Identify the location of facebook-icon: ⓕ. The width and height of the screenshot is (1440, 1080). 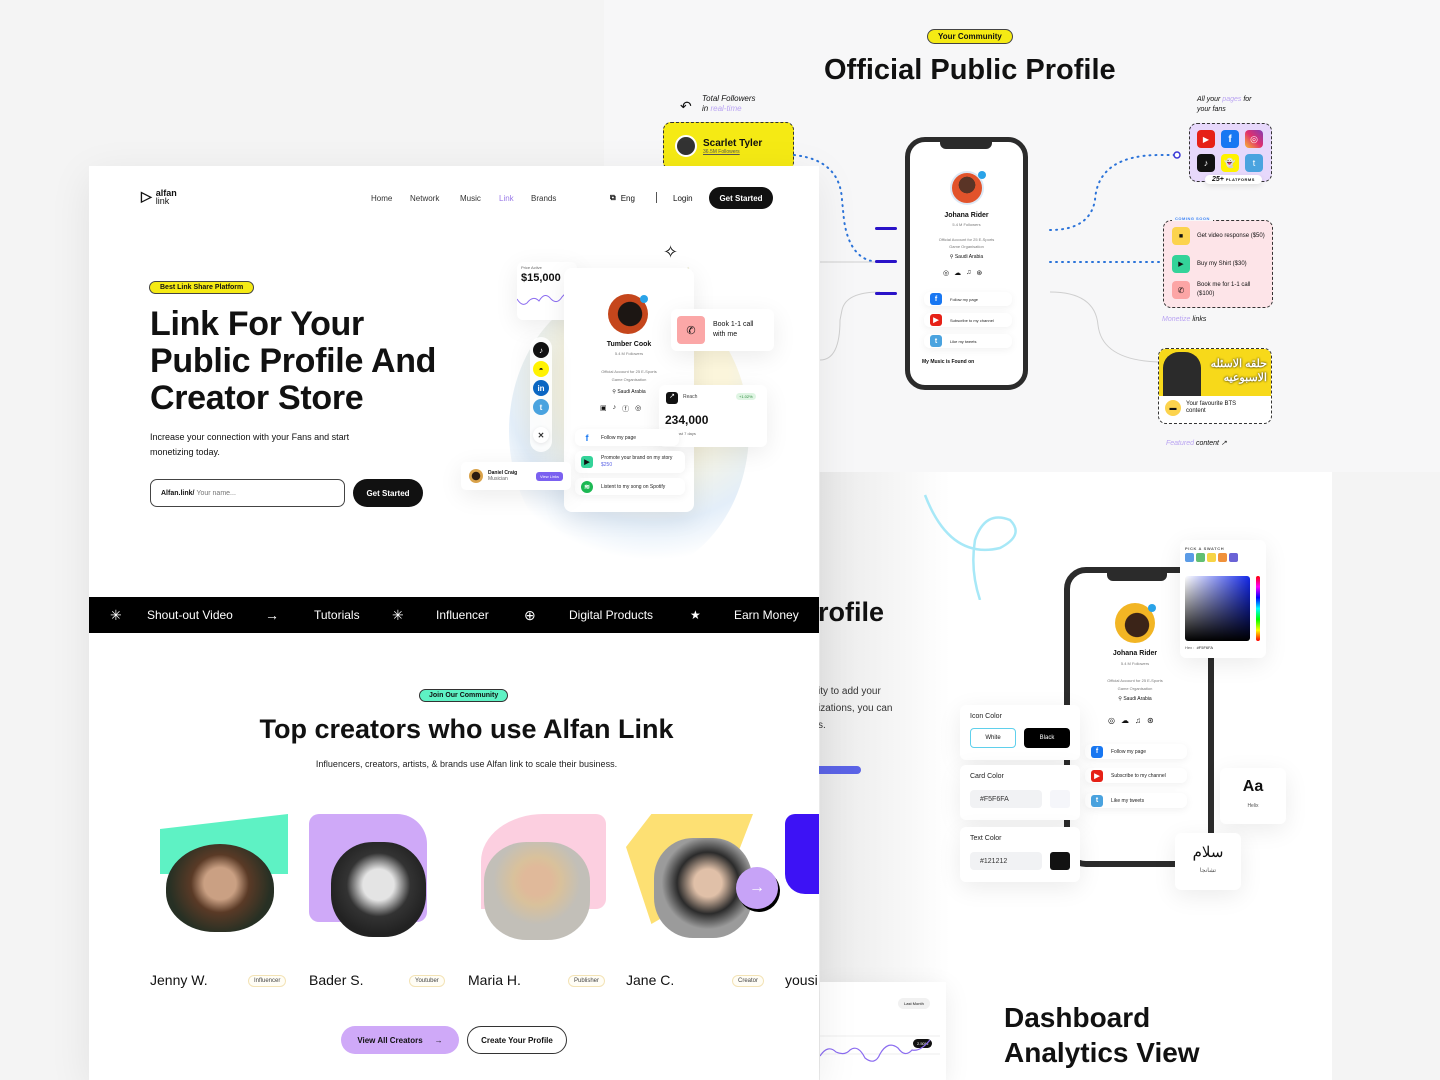
(625, 409).